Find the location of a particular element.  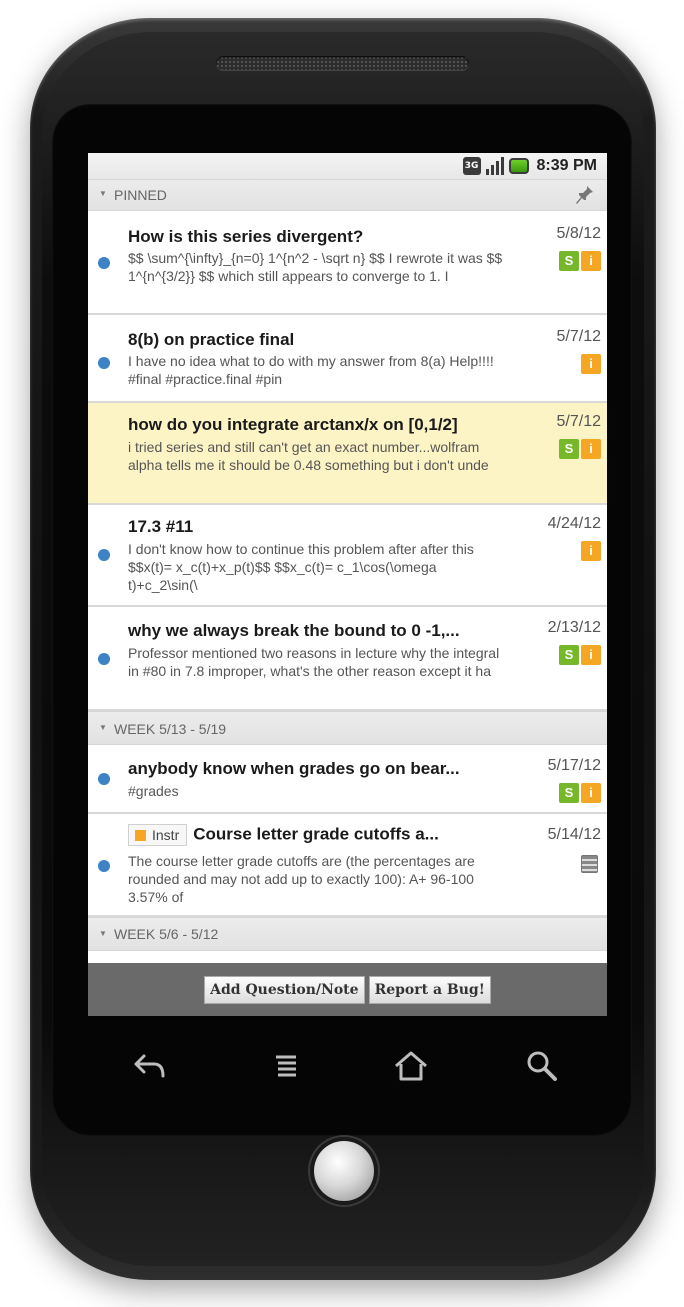

note-icon is located at coordinates (589, 864).